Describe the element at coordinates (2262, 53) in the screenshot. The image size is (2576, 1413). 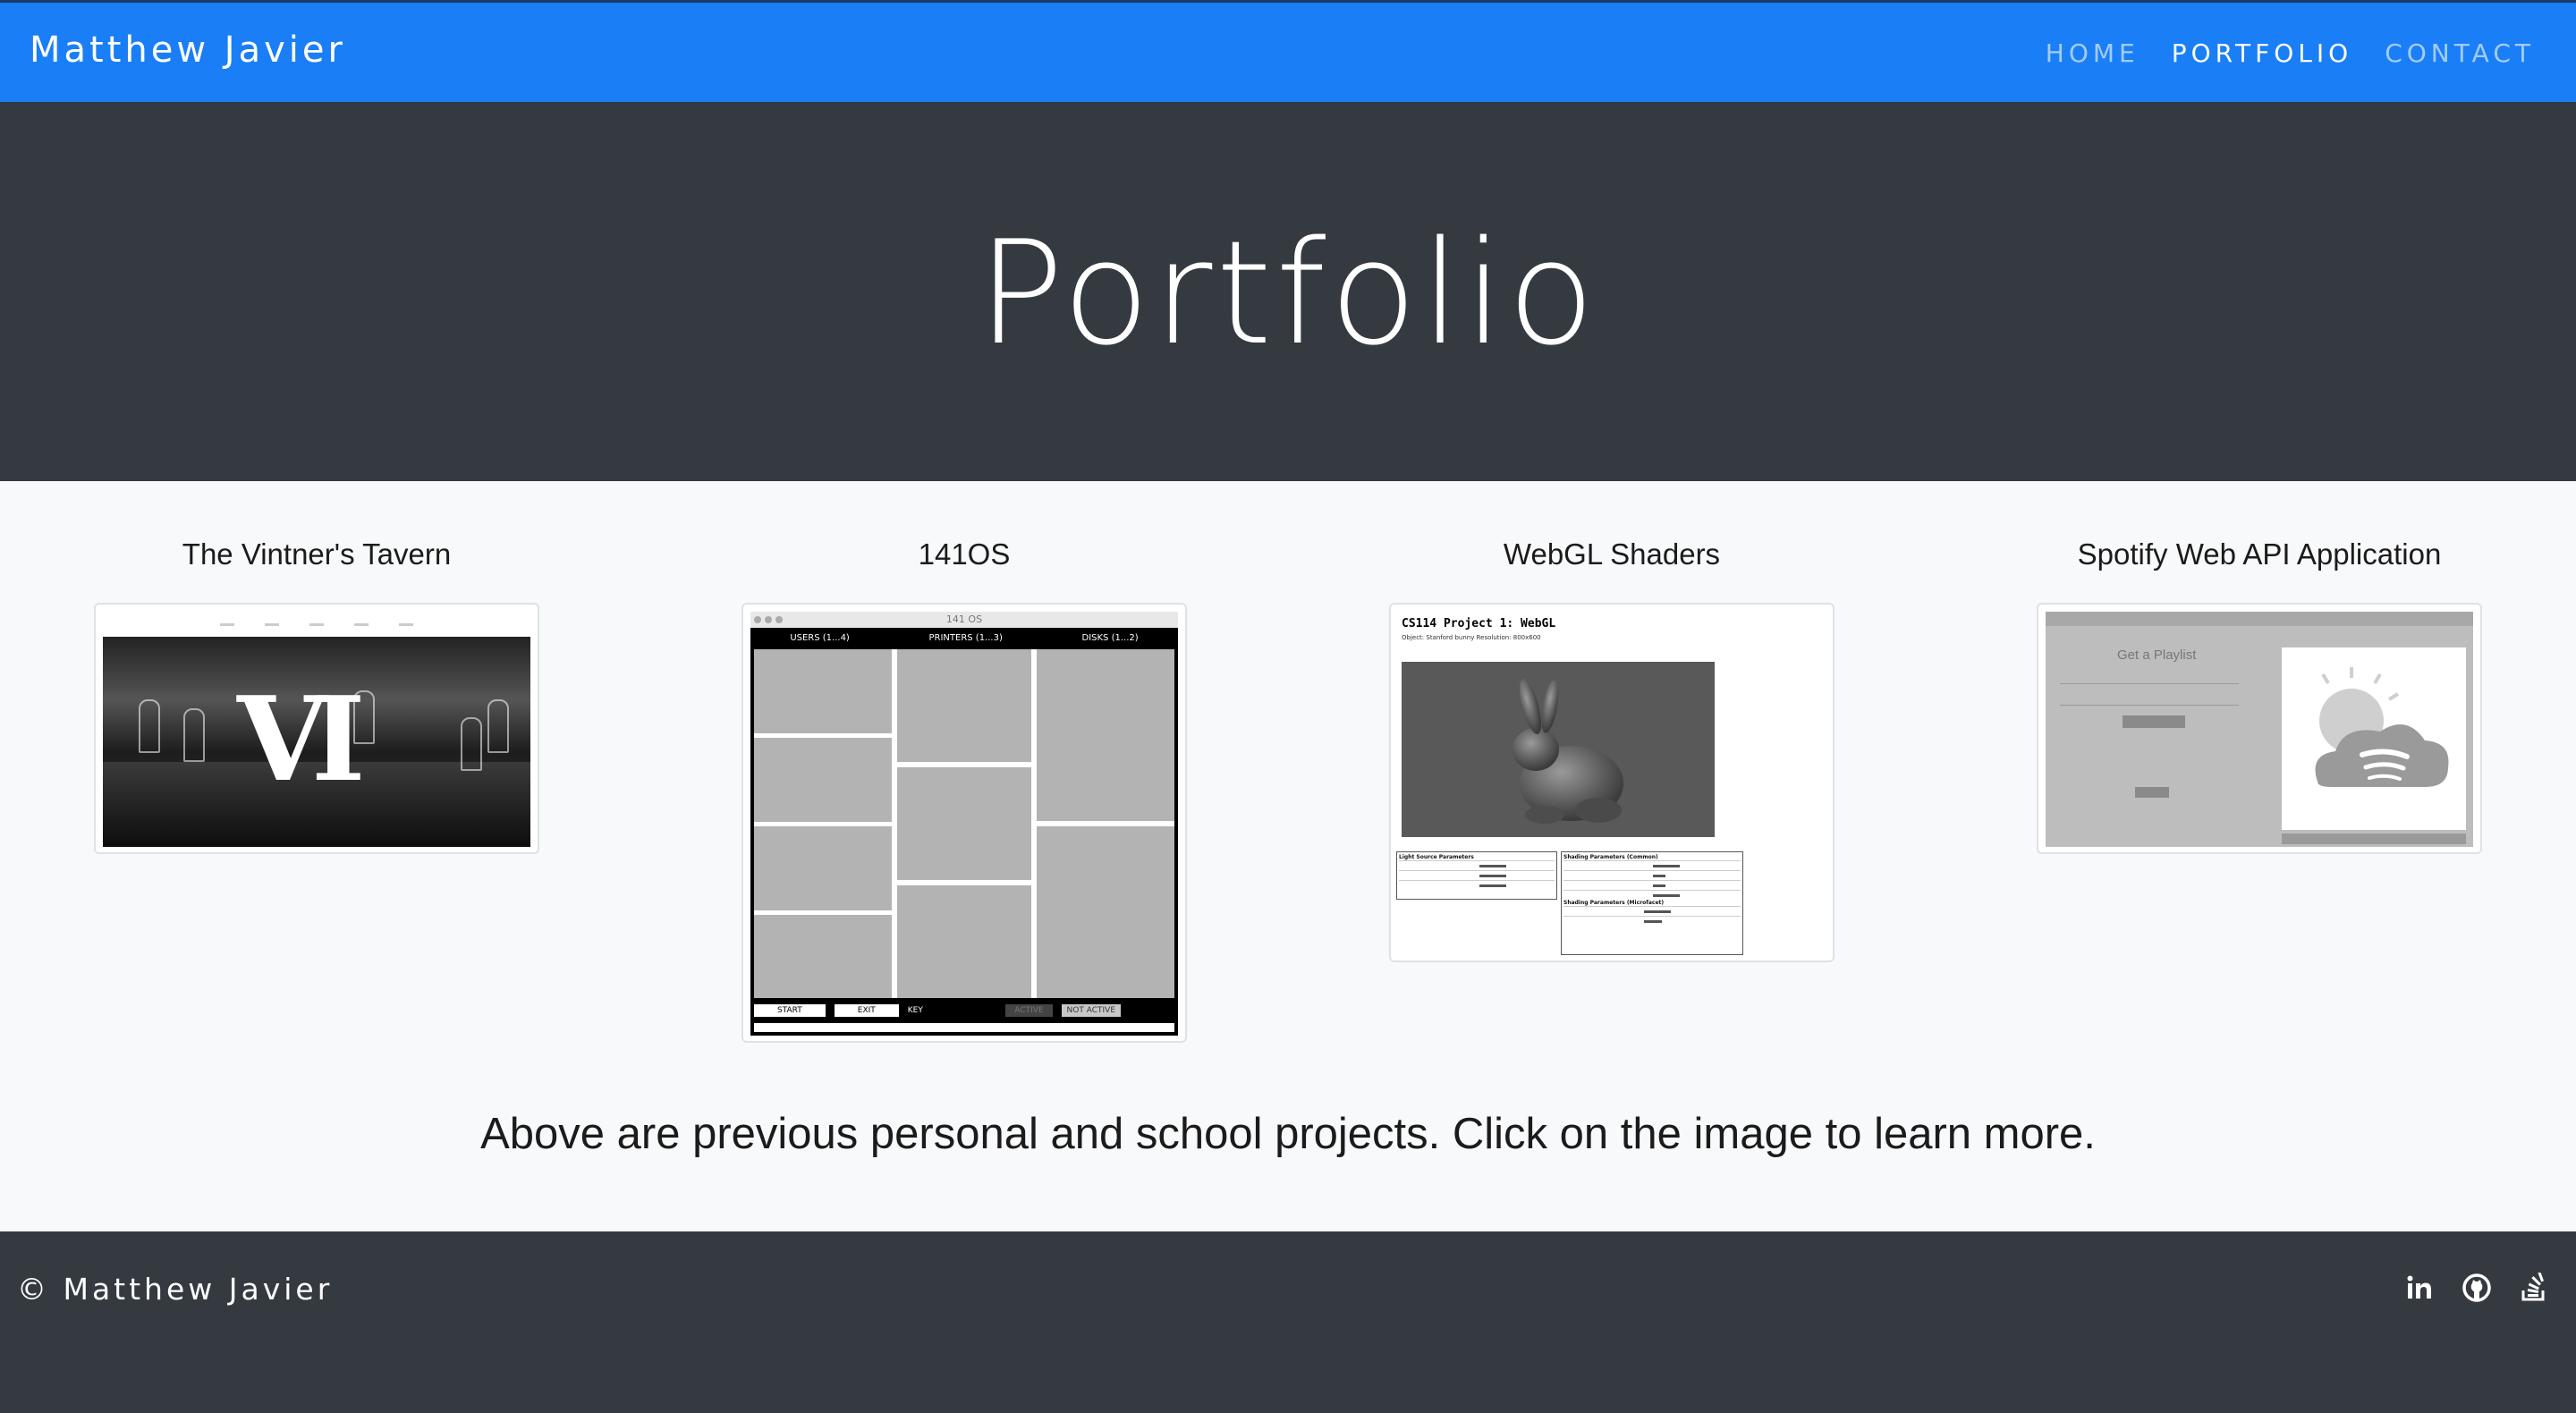
I see `nav-portfolio: PORTFOLIO` at that location.